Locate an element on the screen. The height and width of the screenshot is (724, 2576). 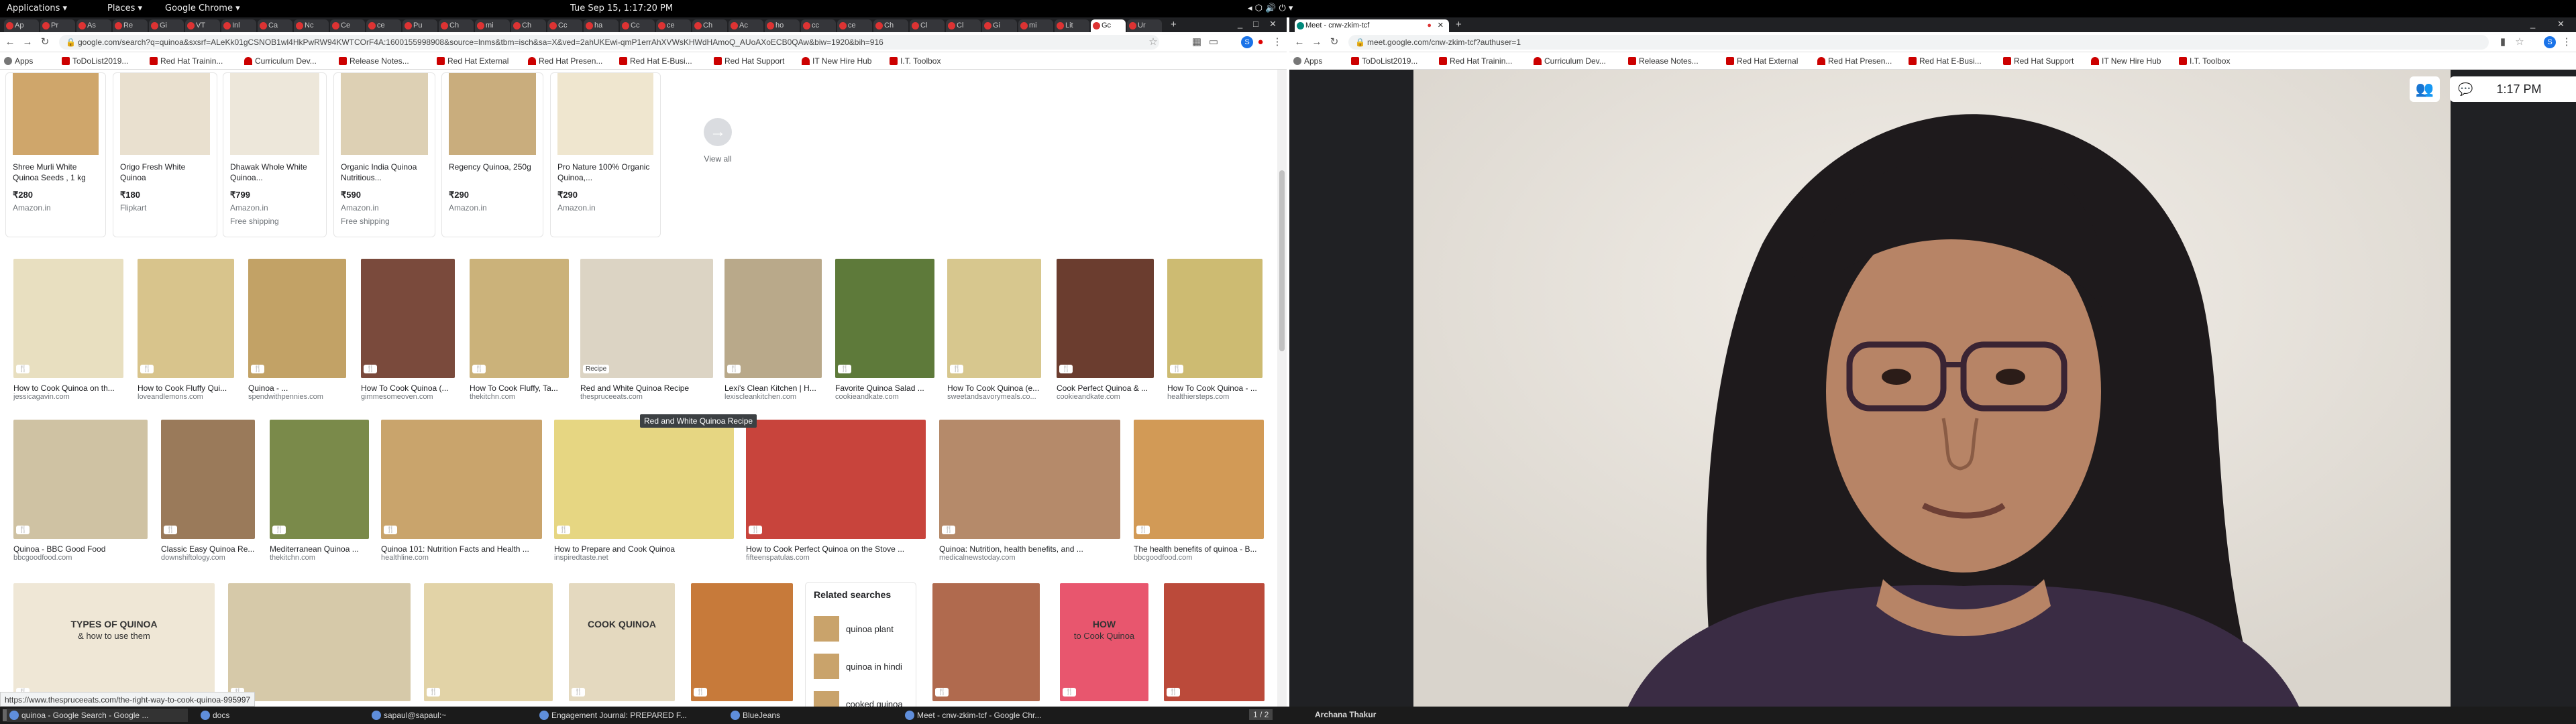
menu-icon: ⋮ is located at coordinates (2567, 42).